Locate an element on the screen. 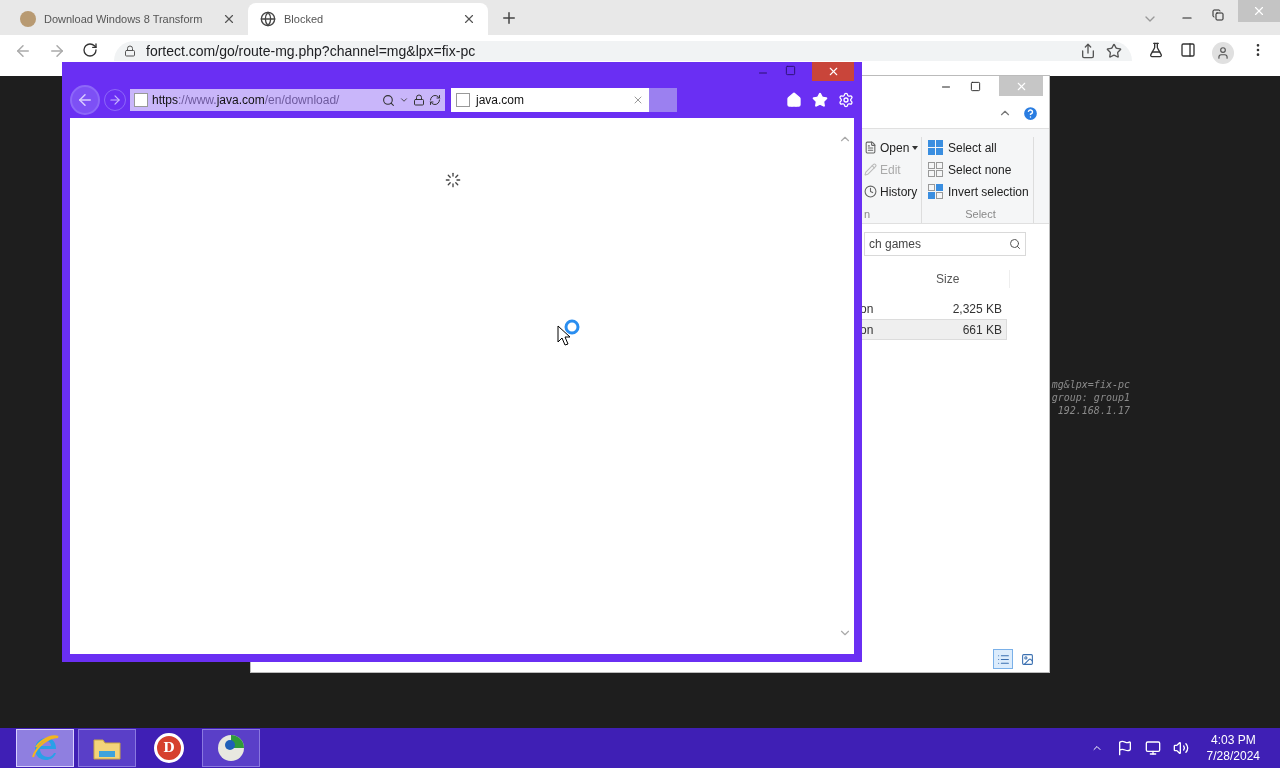  column-header: Size is located at coordinates (973, 279).